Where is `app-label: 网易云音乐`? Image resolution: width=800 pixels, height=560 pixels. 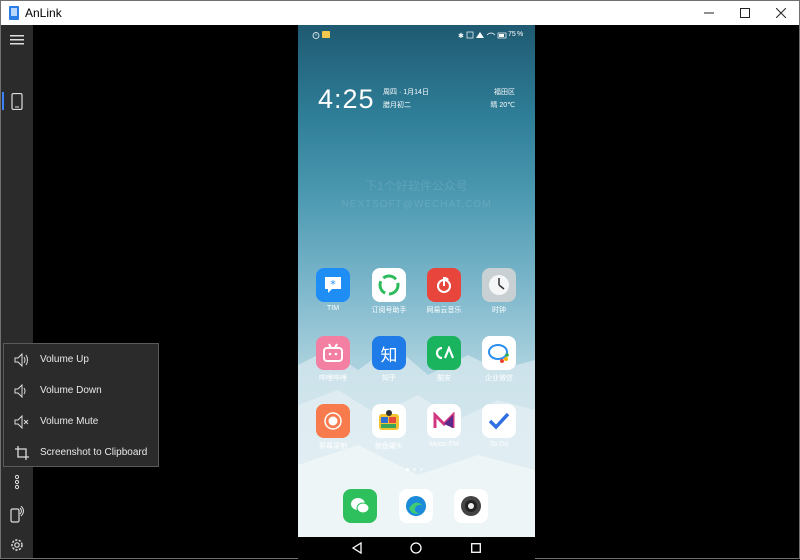 app-label: 网易云音乐 is located at coordinates (444, 310).